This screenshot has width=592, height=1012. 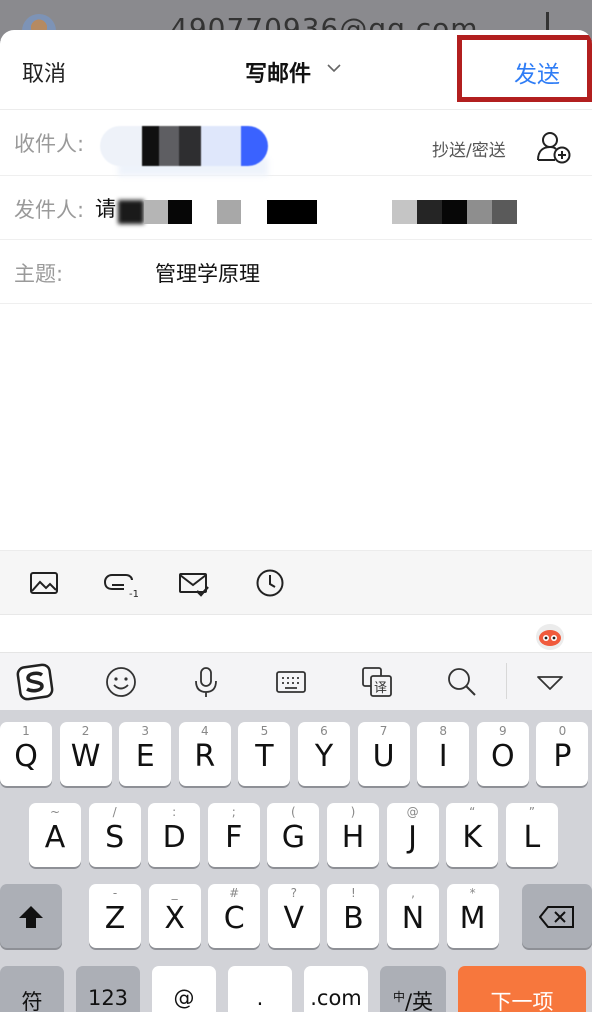 What do you see at coordinates (39, 274) in the screenshot?
I see `subject-label: 主题:` at bounding box center [39, 274].